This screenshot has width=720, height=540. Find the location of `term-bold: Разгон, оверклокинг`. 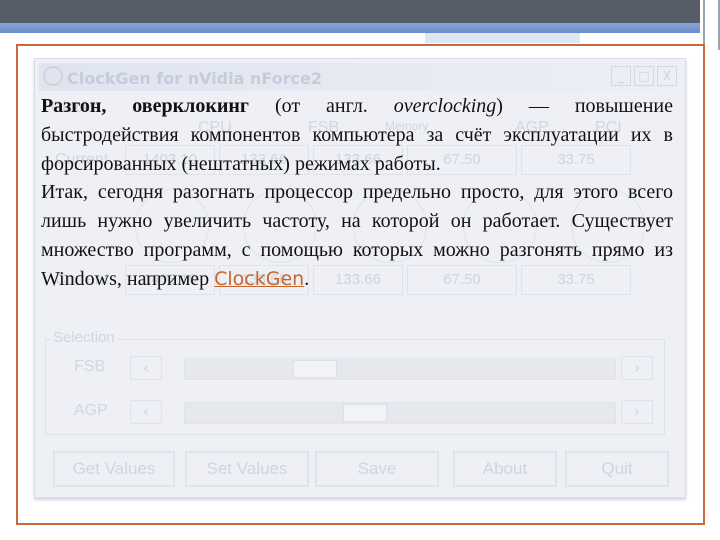

term-bold: Разгон, оверклокинг is located at coordinates (145, 106).